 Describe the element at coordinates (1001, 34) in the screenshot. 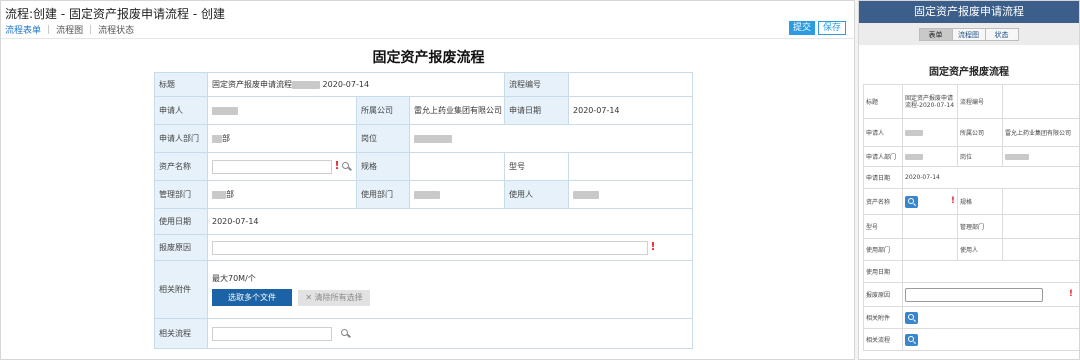

I see `mobile-tab-status: 状态` at that location.